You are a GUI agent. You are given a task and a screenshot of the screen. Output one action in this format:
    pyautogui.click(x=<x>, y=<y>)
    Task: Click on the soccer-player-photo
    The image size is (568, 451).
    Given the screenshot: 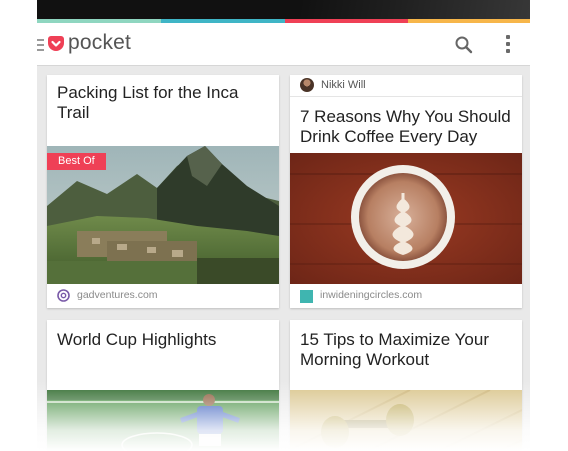 What is the action you would take?
    pyautogui.click(x=163, y=420)
    